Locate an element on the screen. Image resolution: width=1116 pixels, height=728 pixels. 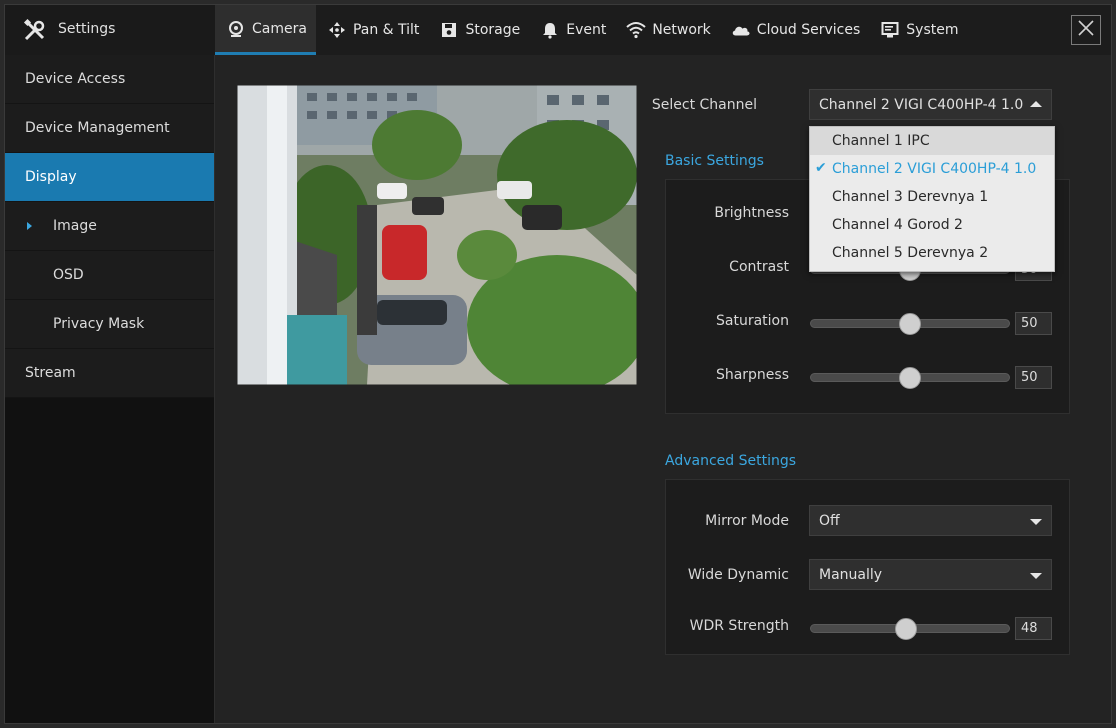
tab-label: Cloud Services is located at coordinates (808, 30).